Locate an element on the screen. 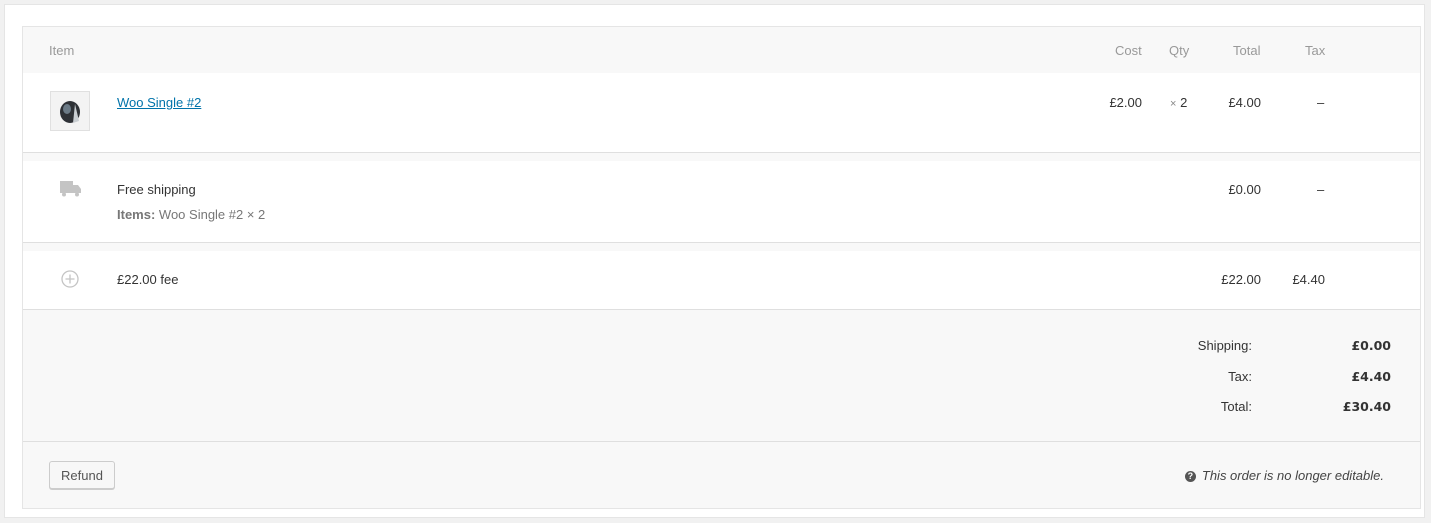 Image resolution: width=1431 pixels, height=523 pixels. shipping-items: Items: Woo Single #2 × 2 is located at coordinates (191, 214).